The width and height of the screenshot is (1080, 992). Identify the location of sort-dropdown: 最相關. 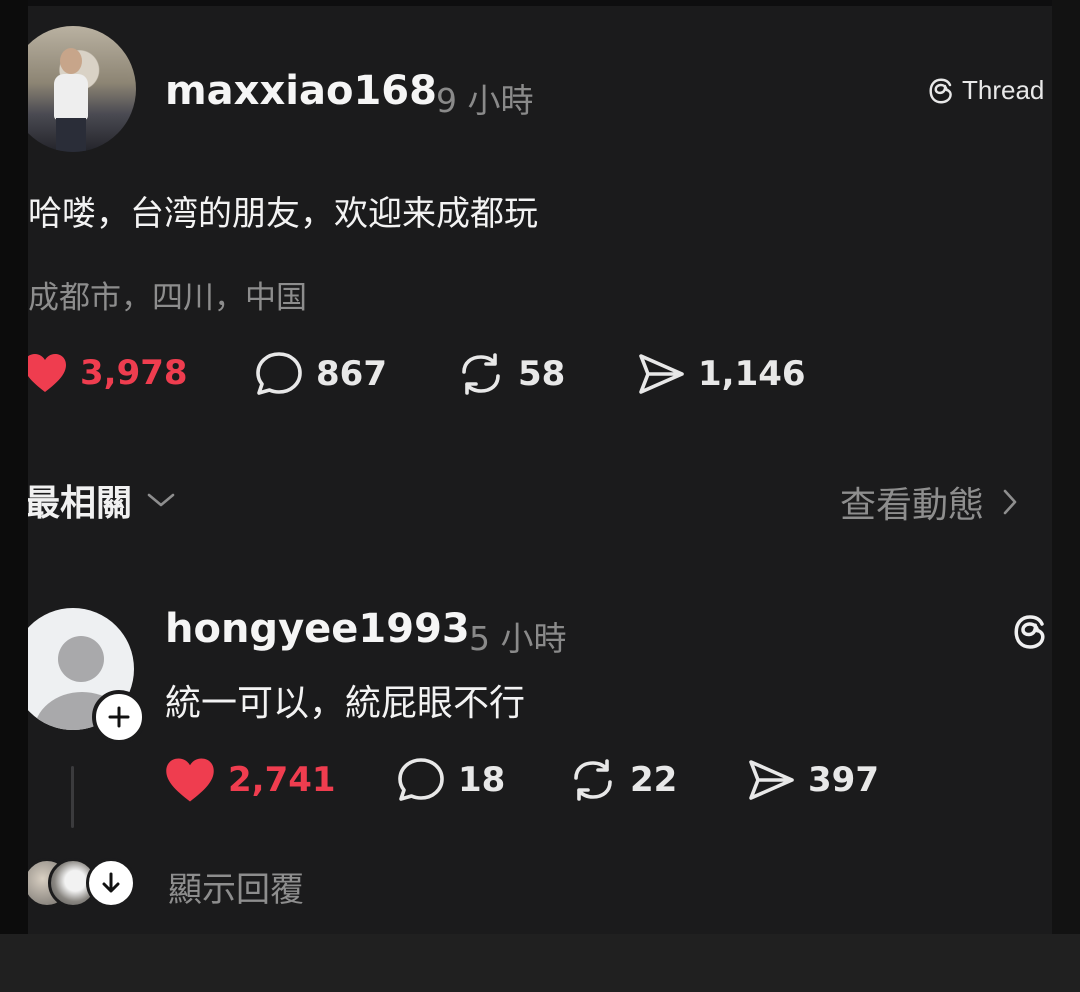
(102, 500).